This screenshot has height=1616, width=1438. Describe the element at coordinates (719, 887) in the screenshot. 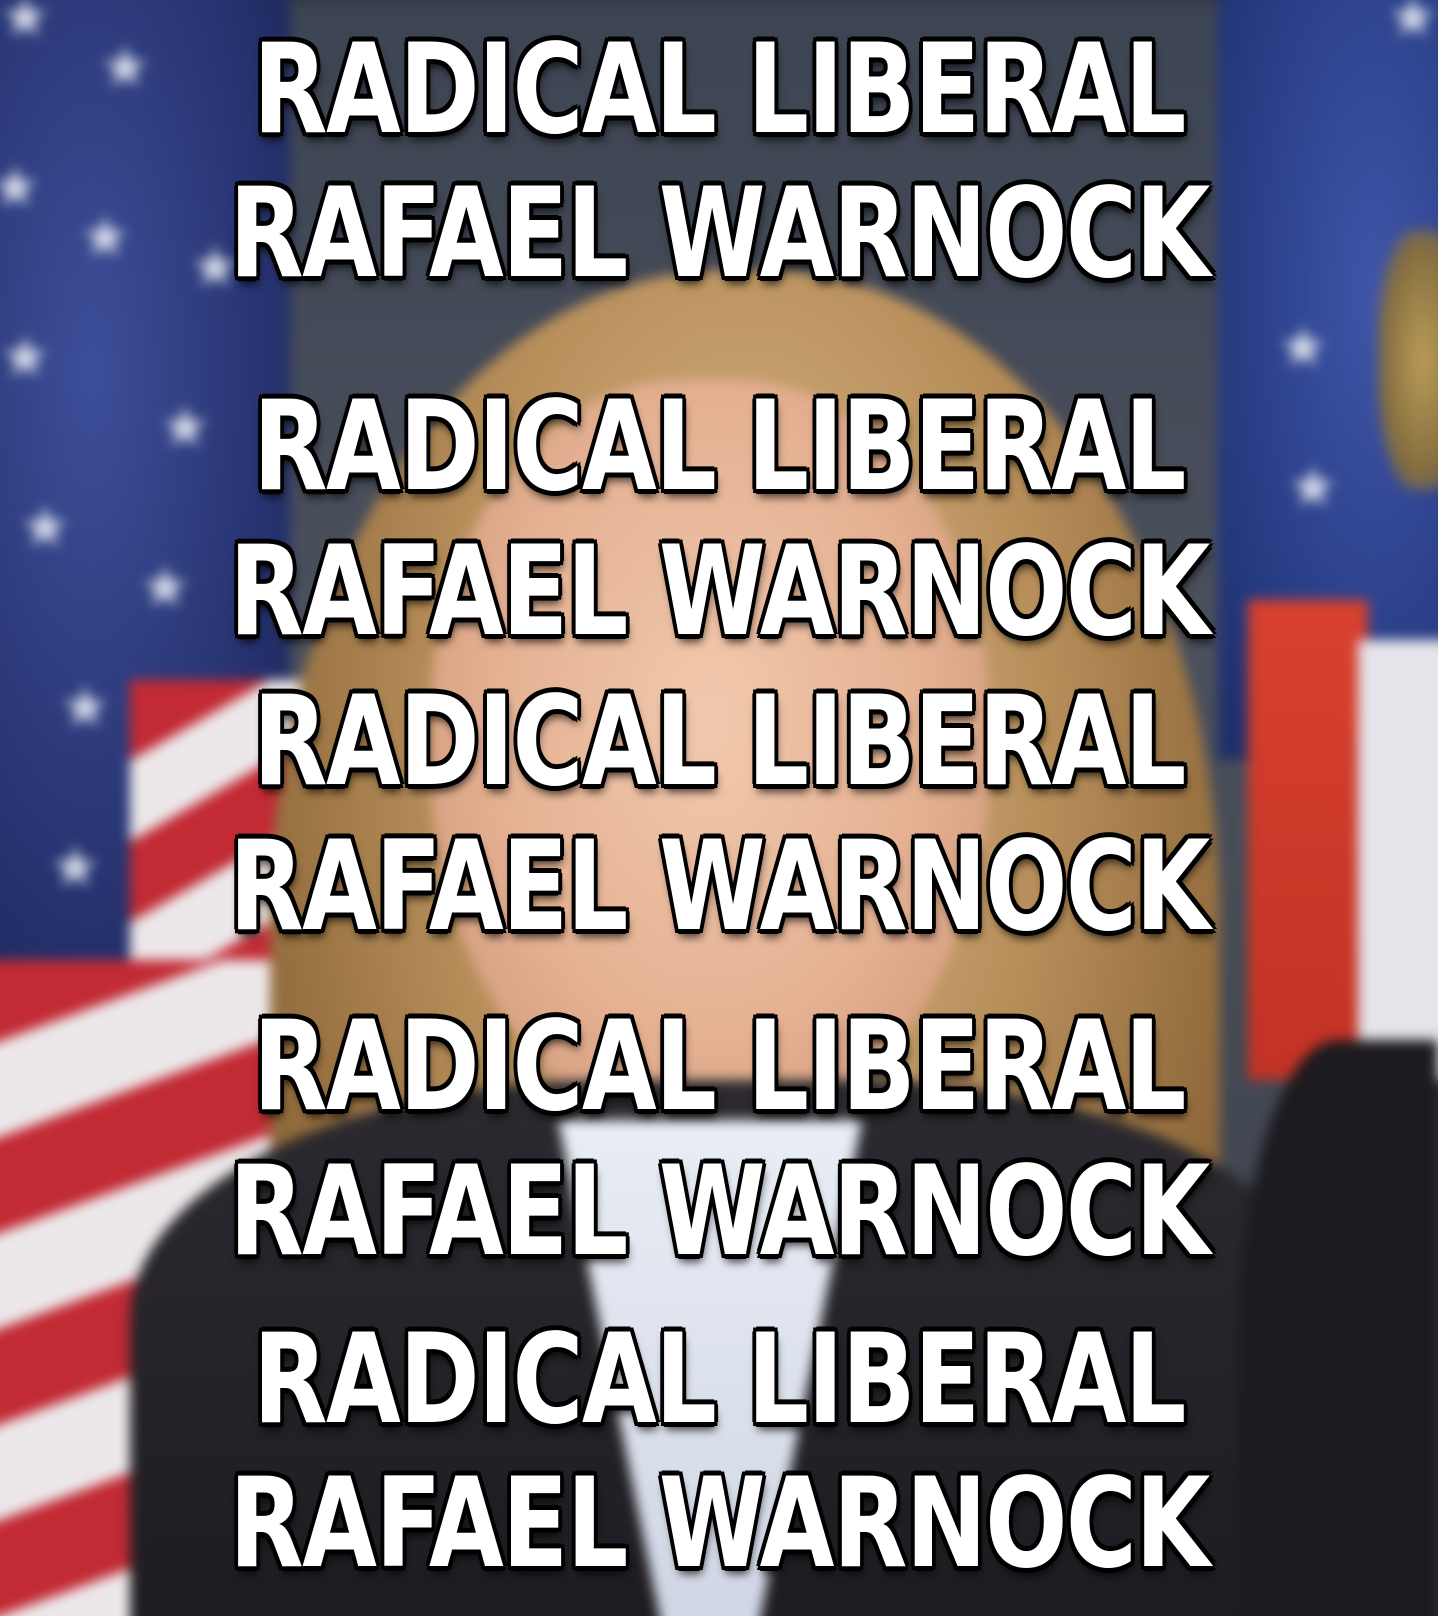

I see `caption-line-6: RAFAEL WARNOCK` at that location.